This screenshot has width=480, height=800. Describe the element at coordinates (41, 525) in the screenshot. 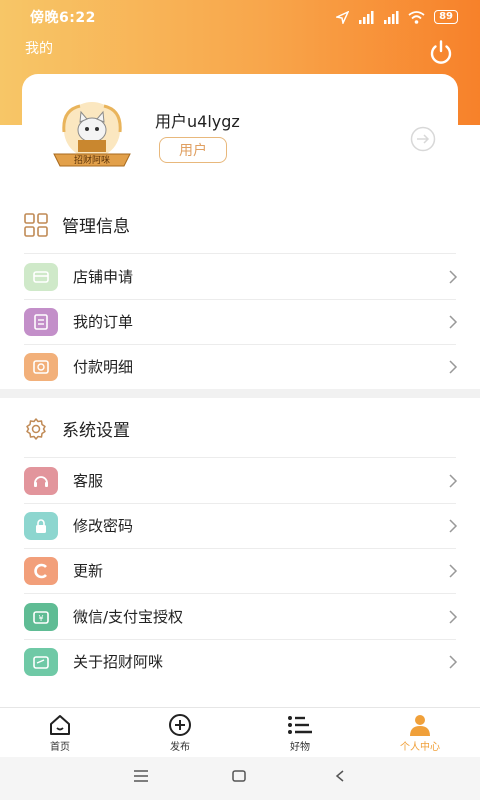

I see `lock-icon` at that location.